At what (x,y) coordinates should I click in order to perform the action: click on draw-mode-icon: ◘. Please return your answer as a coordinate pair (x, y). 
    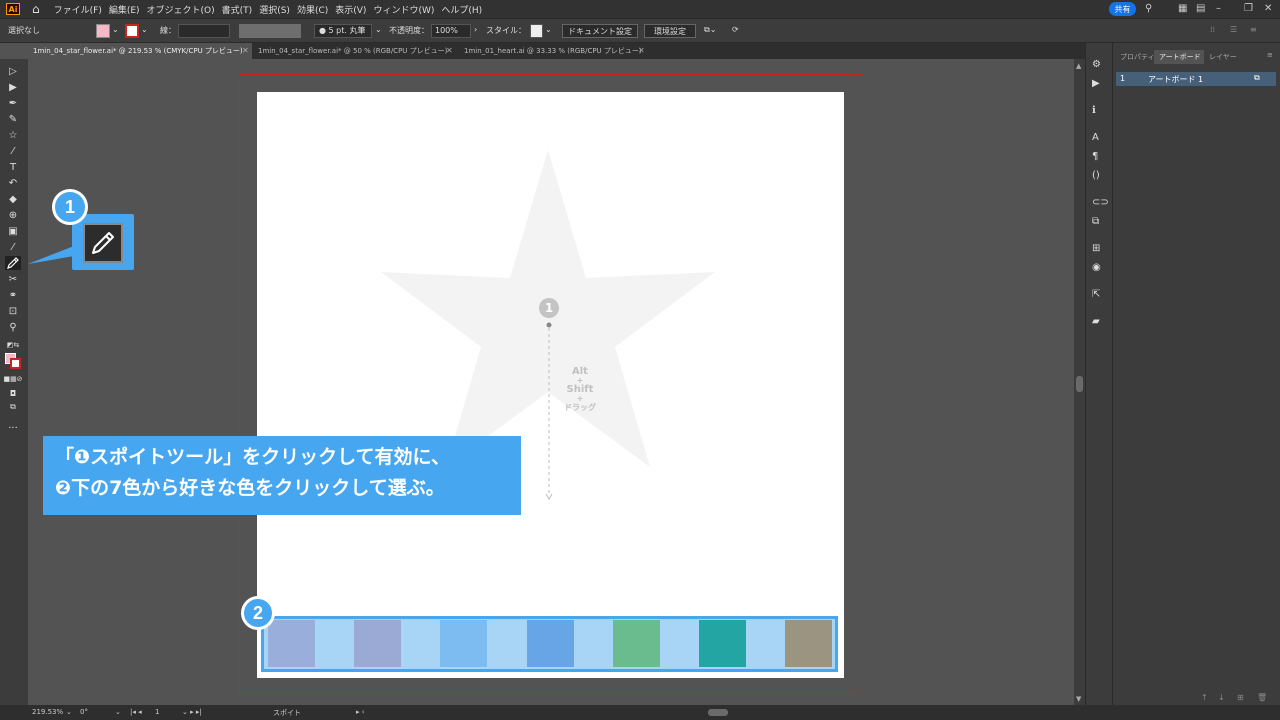
    Looking at the image, I should click on (13, 393).